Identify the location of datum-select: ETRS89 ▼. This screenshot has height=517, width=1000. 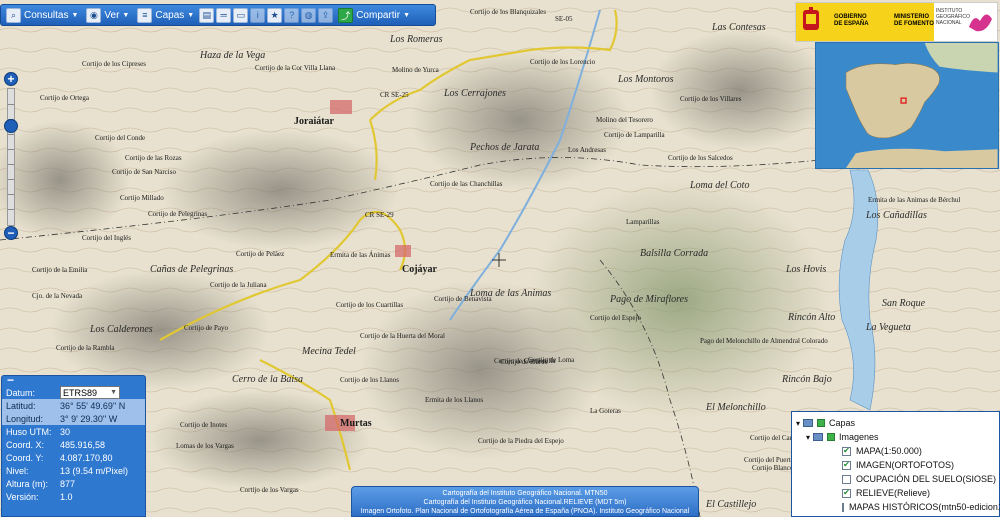
(90, 392).